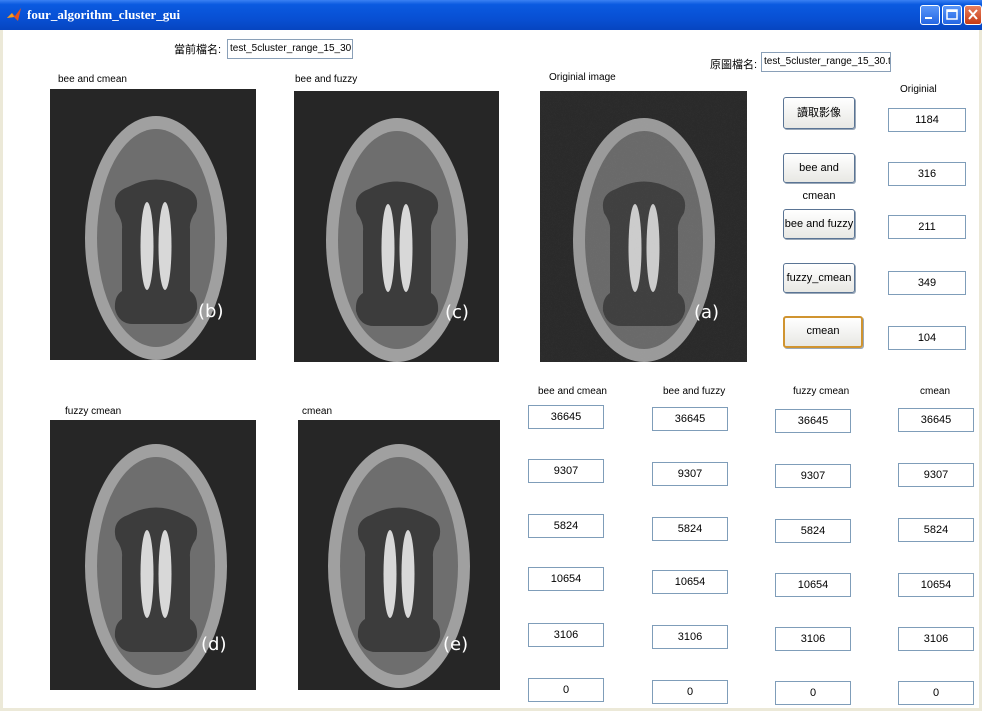  I want to click on image-axes-bee-cmean, so click(153, 224).